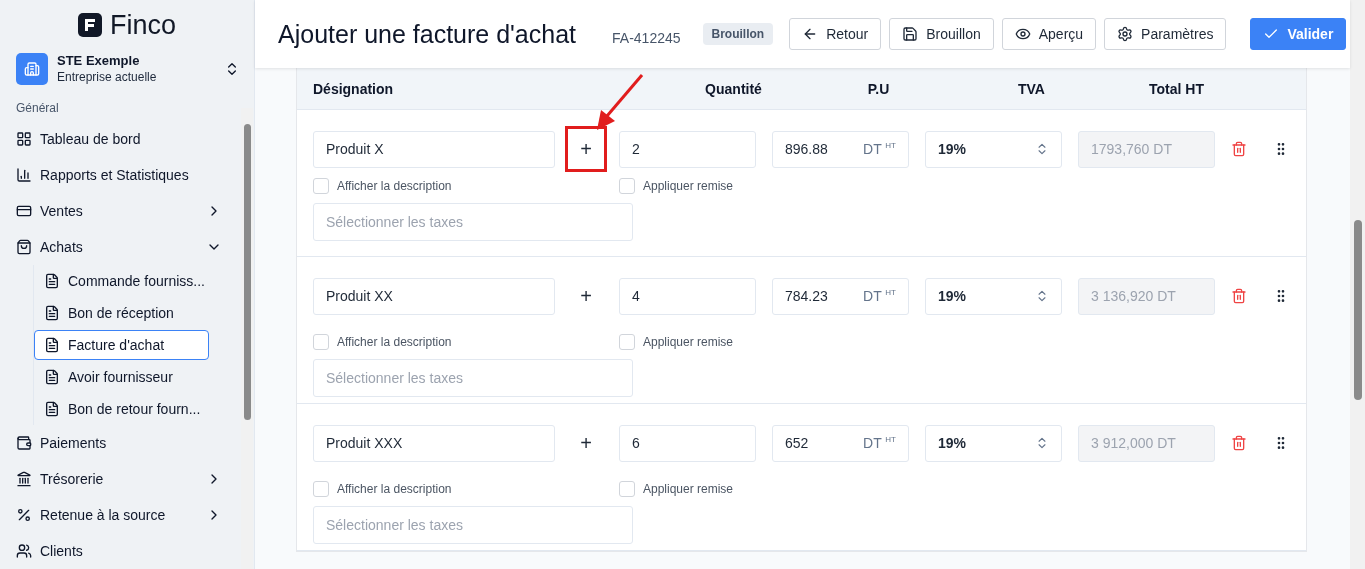  I want to click on total-field: 3 136,920 DT, so click(1146, 296).